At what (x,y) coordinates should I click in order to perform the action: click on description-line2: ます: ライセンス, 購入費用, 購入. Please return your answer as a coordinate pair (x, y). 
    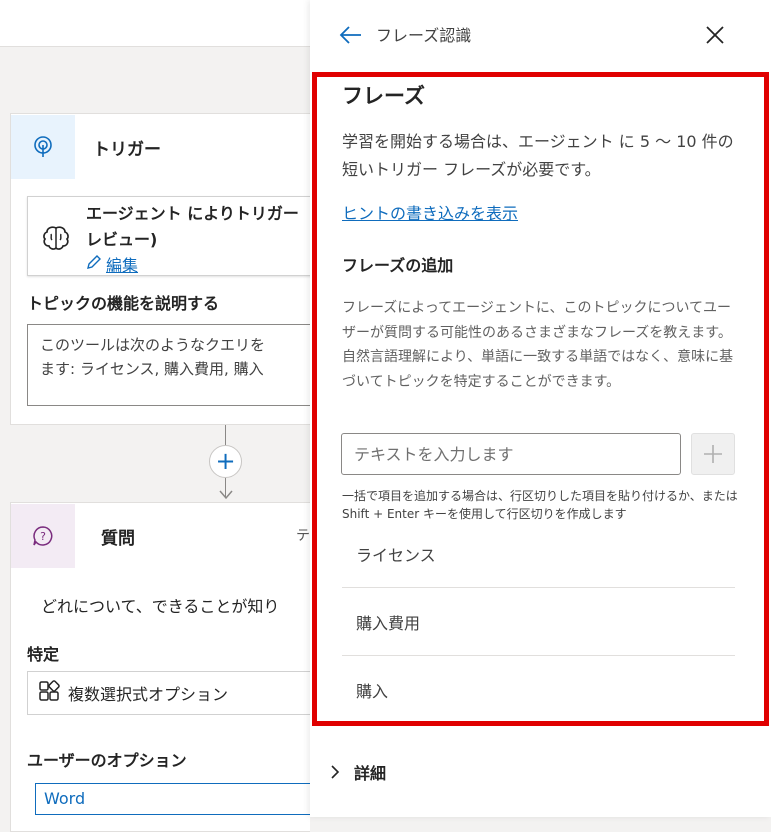
    Looking at the image, I should click on (152, 369).